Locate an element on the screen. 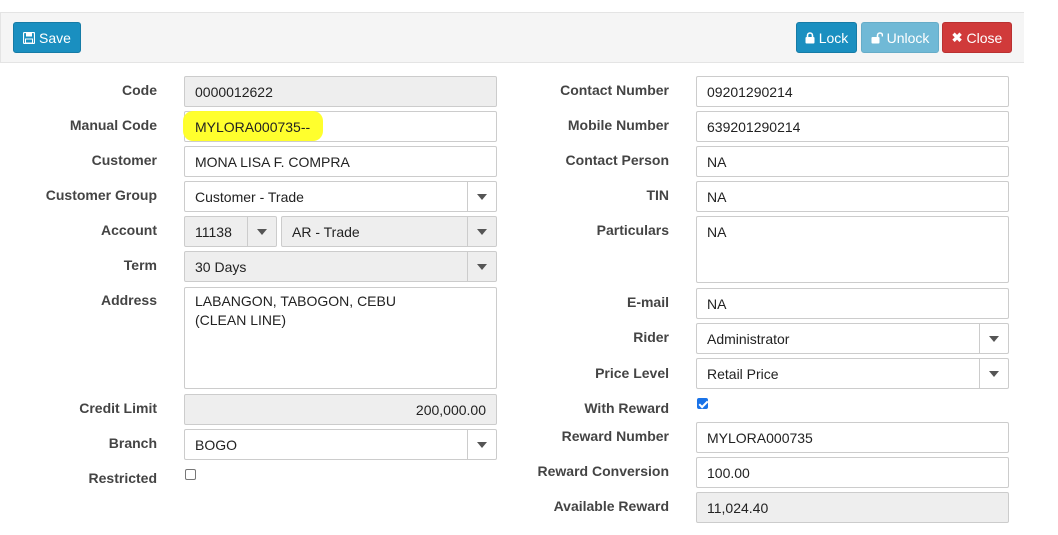 This screenshot has width=1058, height=535. close-button: ✖ Close is located at coordinates (977, 37).